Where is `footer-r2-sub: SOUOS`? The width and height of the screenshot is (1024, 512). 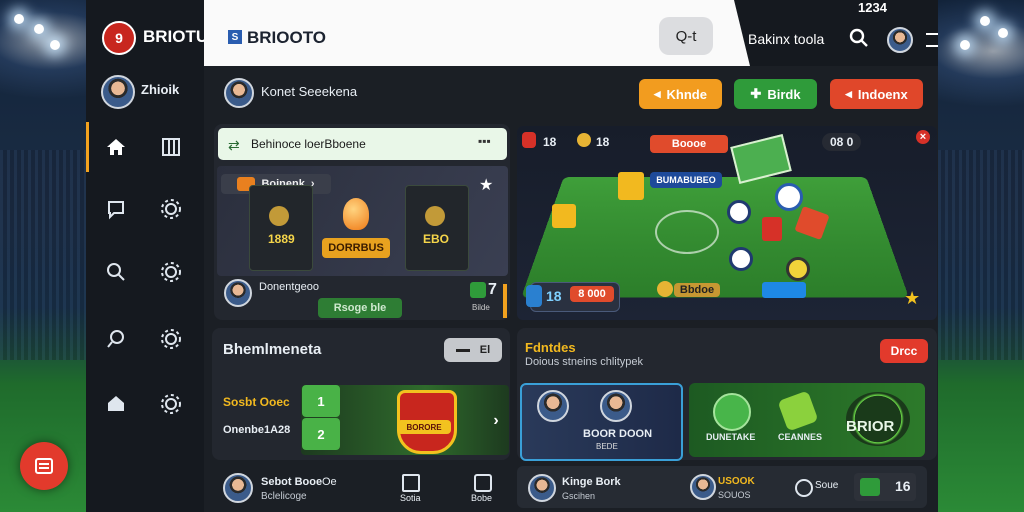 footer-r2-sub: SOUOS is located at coordinates (734, 495).